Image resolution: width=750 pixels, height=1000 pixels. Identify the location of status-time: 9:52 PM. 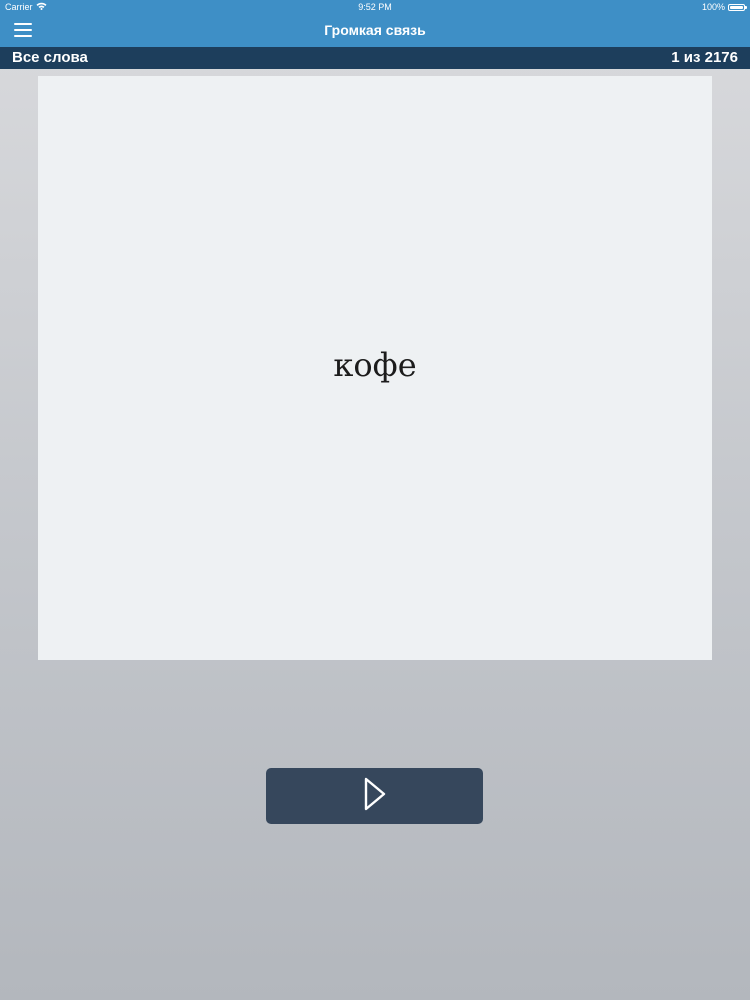
(375, 7).